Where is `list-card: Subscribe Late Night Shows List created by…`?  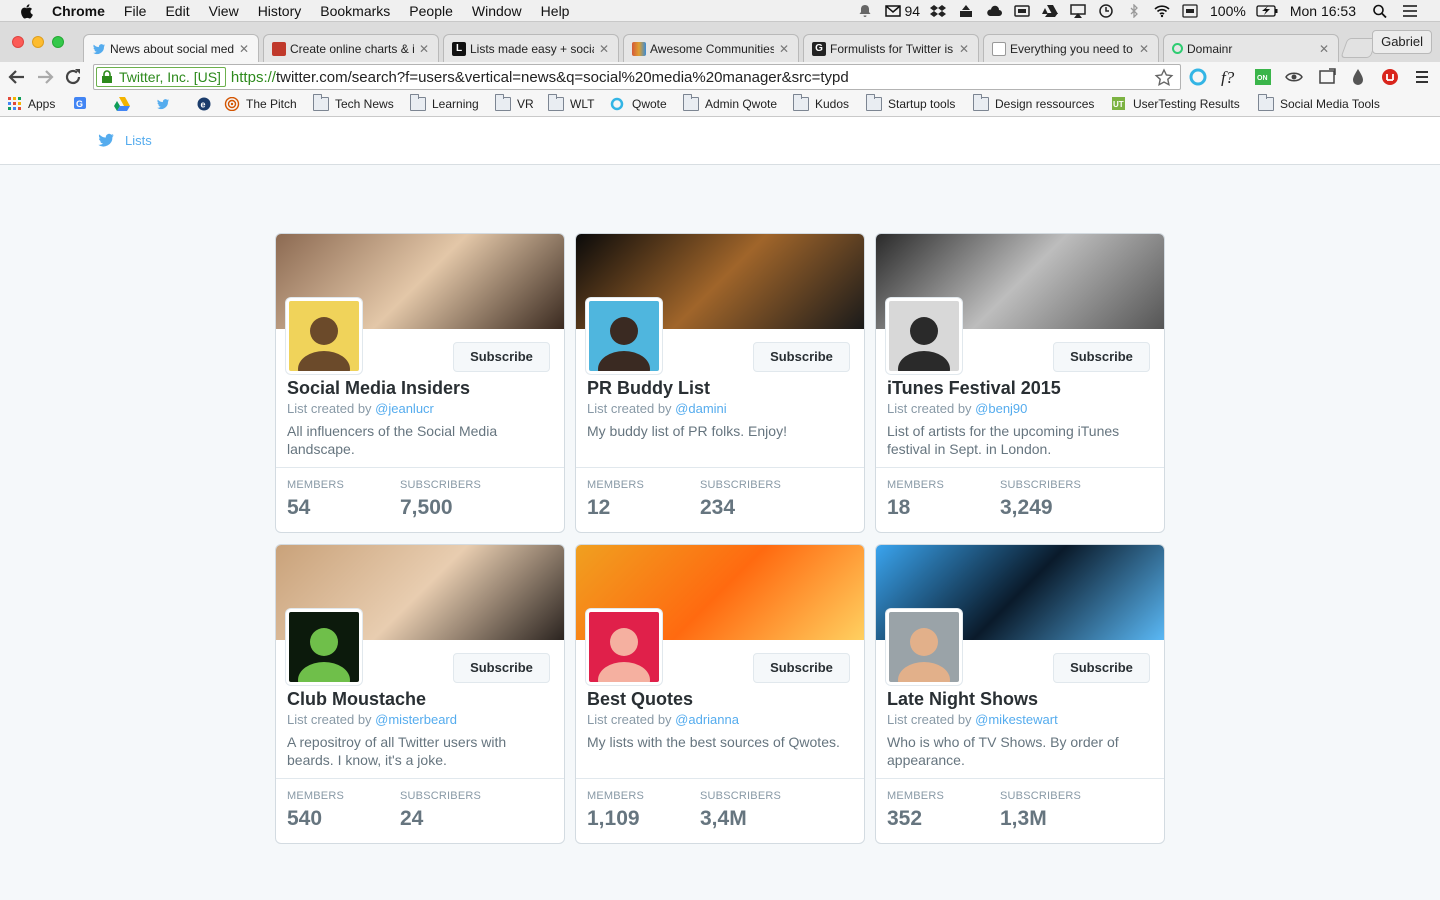
list-card: Subscribe Late Night Shows List created by… is located at coordinates (1020, 694).